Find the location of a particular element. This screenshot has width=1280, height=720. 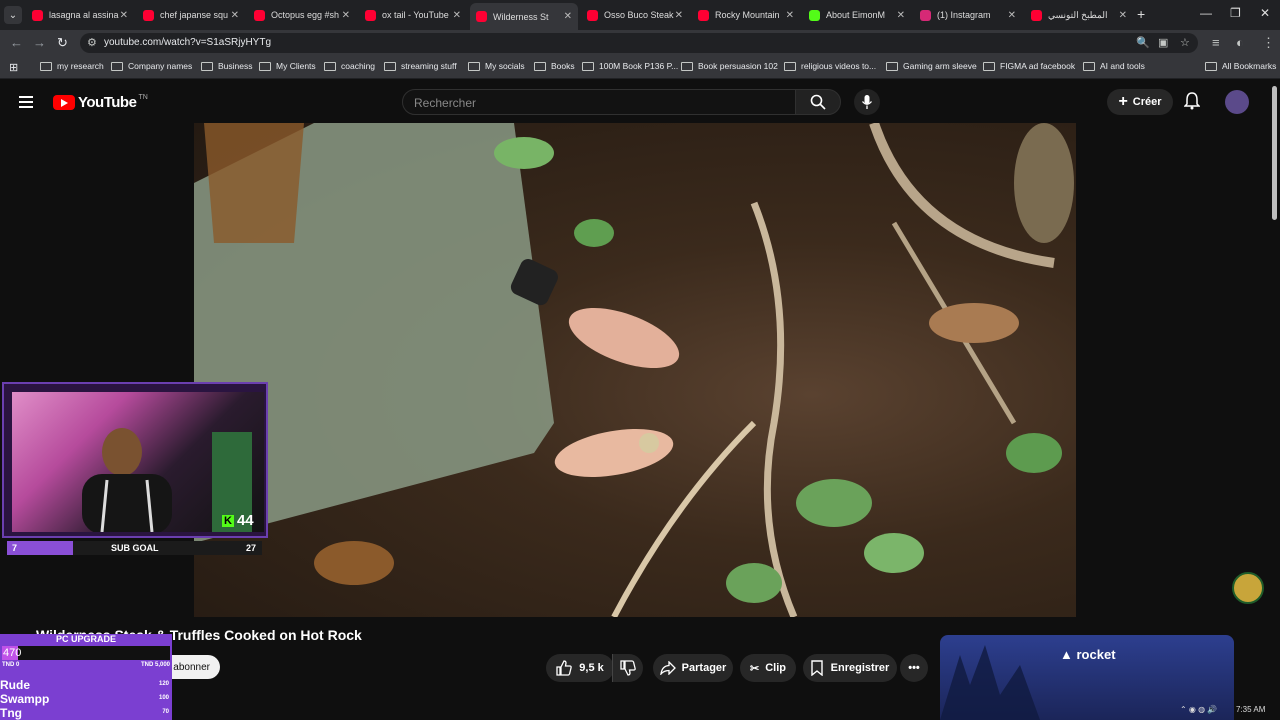

bookmark-item: Business is located at coordinates (227, 66).